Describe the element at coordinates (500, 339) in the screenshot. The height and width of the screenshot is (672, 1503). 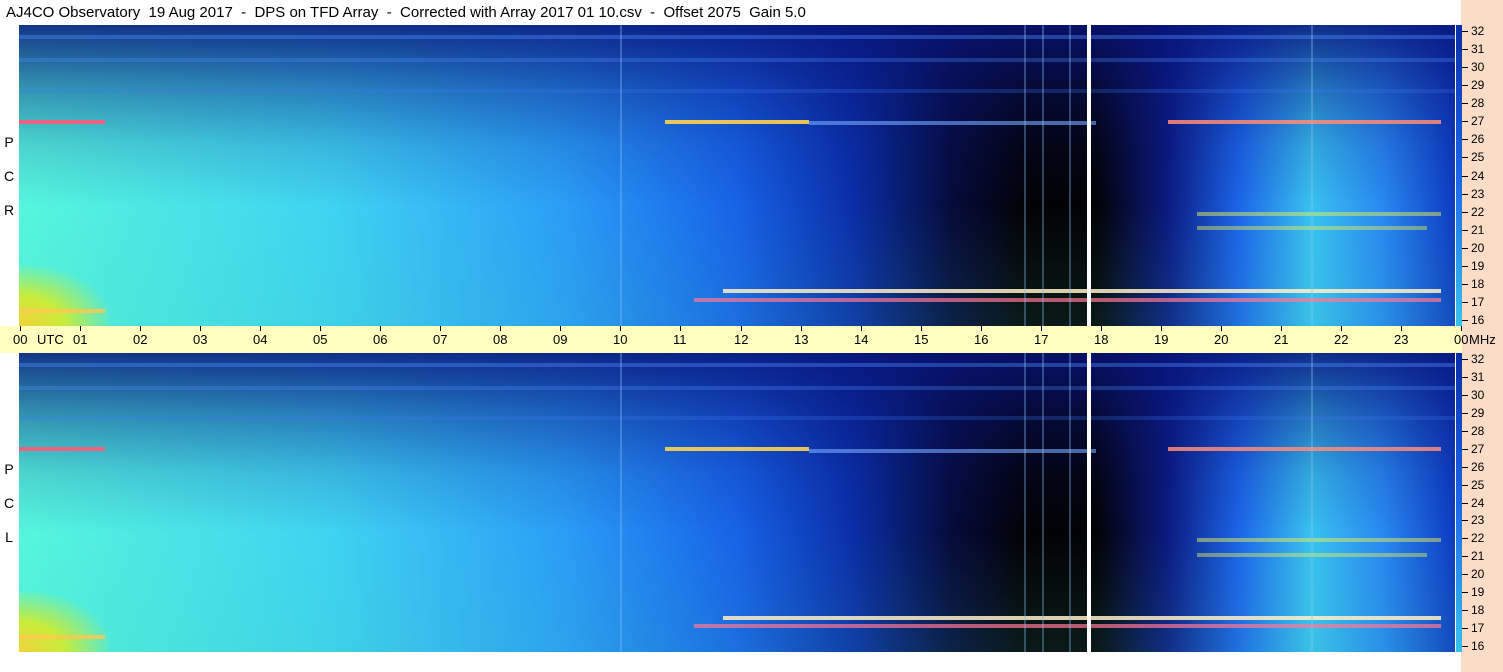
I see `x-tick-label: 08` at that location.